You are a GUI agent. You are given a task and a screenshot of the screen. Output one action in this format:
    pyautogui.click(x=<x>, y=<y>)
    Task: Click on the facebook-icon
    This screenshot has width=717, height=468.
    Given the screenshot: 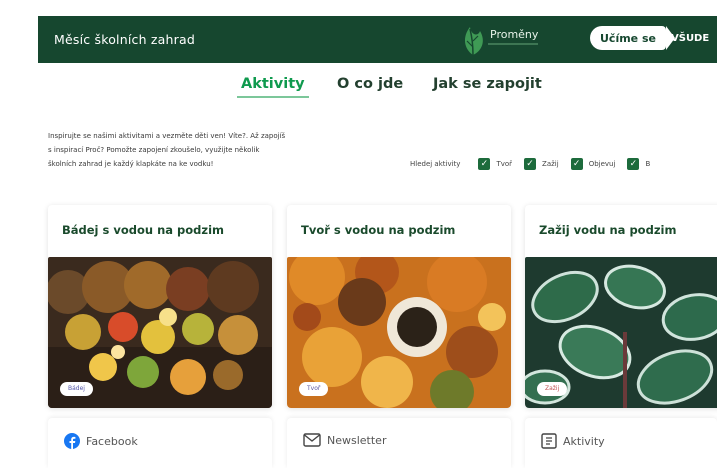 What is the action you would take?
    pyautogui.click(x=72, y=441)
    